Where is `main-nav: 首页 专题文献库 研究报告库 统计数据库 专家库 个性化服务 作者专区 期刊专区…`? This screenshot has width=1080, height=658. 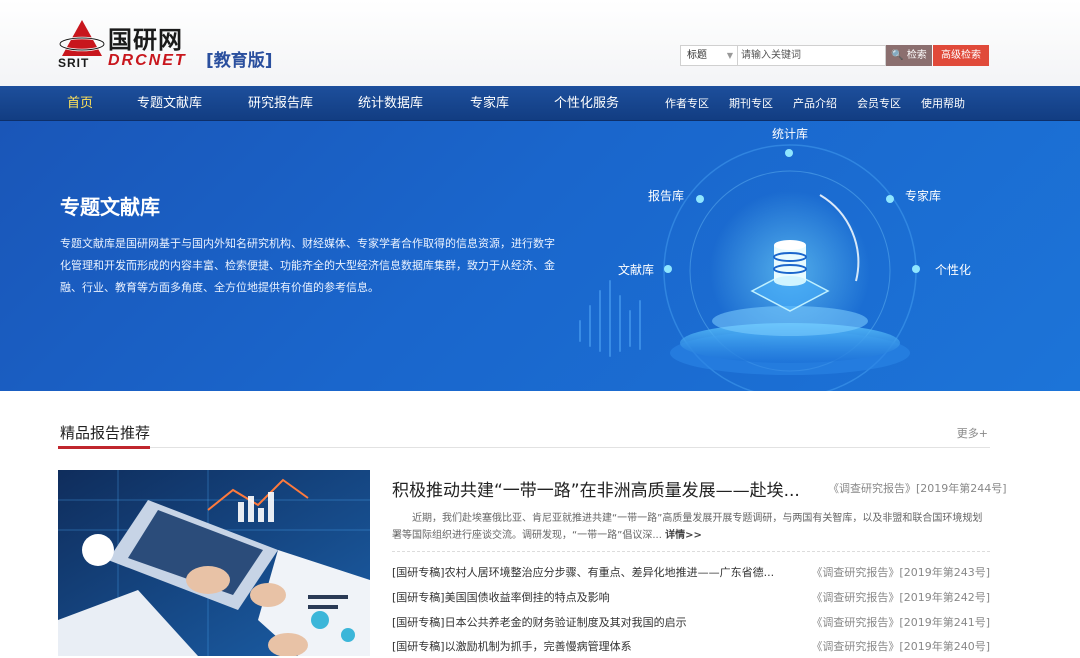 main-nav: 首页 专题文献库 研究报告库 统计数据库 专家库 个性化服务 作者专区 期刊专区… is located at coordinates (540, 103).